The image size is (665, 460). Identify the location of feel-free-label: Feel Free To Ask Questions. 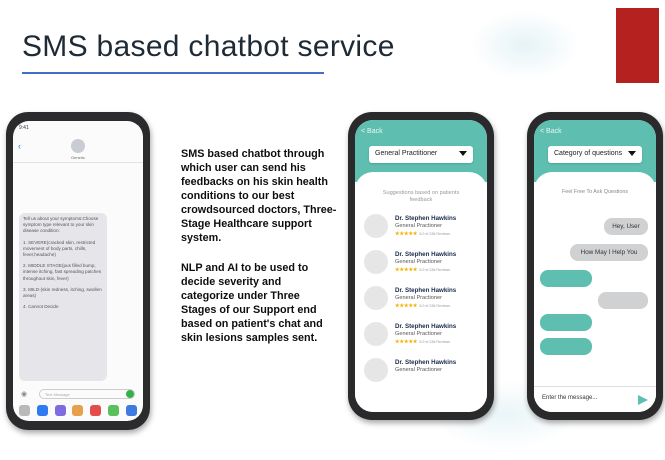
(595, 192).